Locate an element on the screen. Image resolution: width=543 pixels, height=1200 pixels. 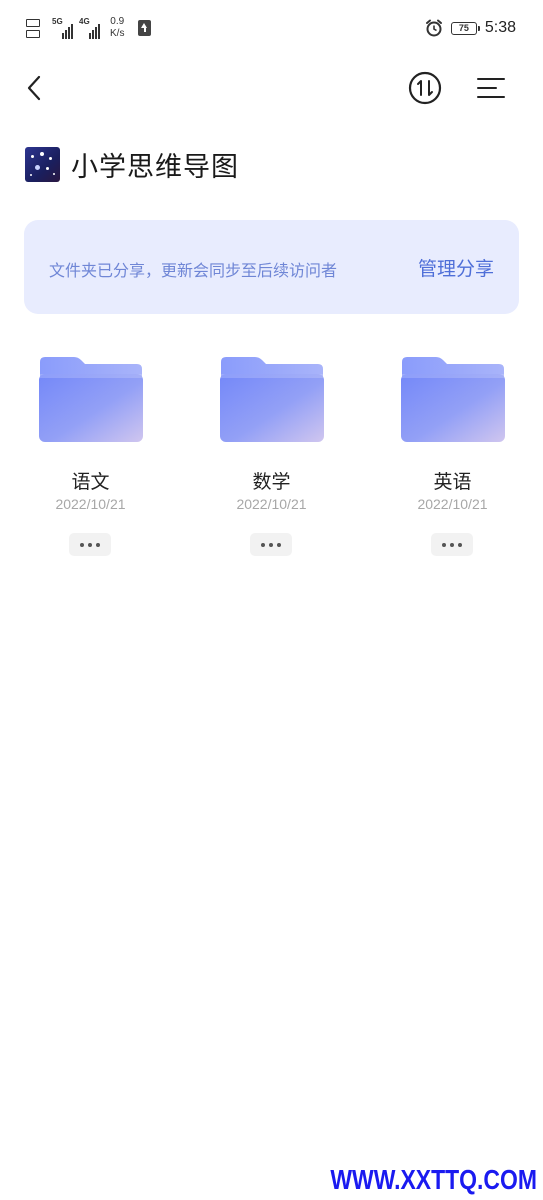
title-row: 小学思维导图 is located at coordinates (132, 164).